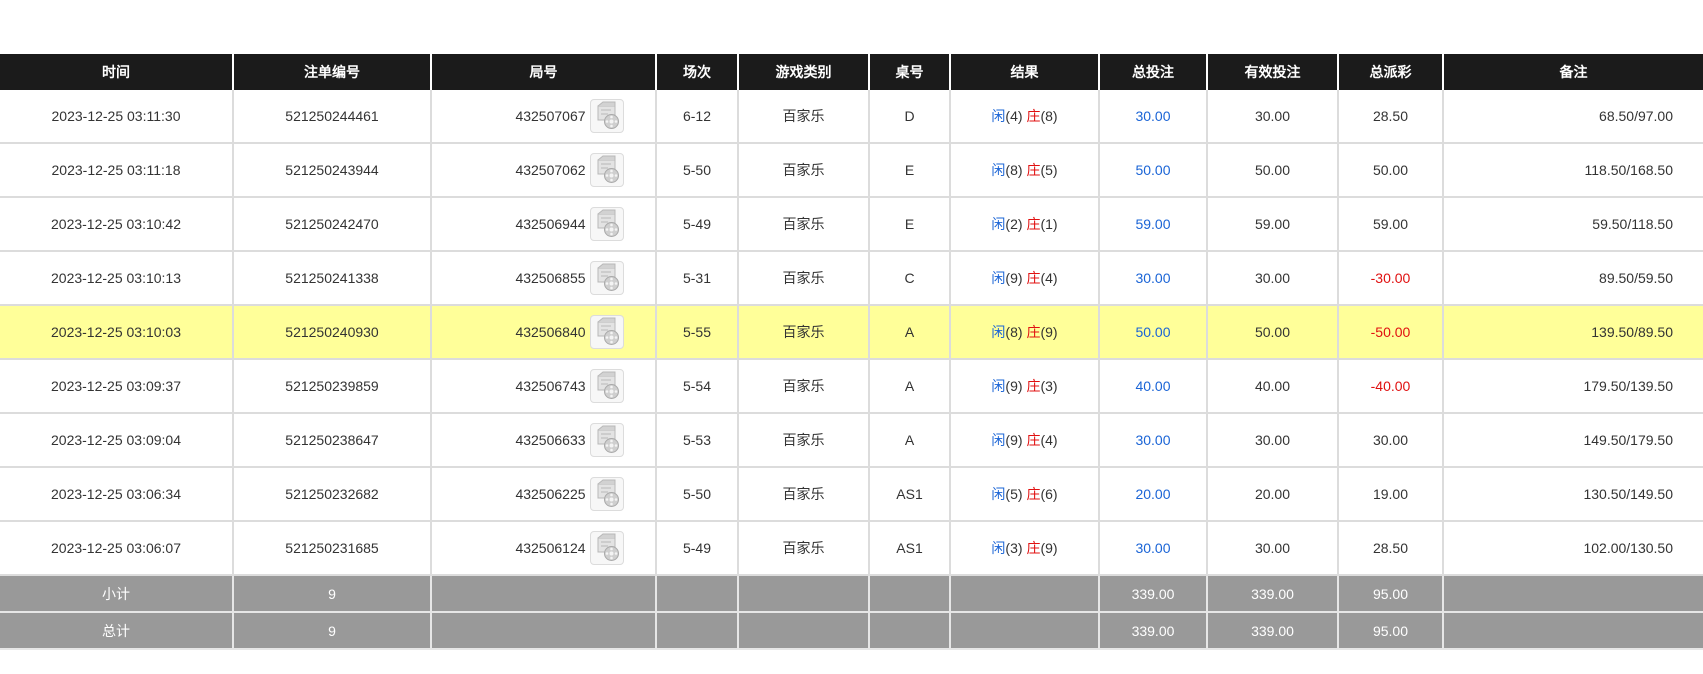  What do you see at coordinates (910, 72) in the screenshot?
I see `header-table-no: 桌号` at bounding box center [910, 72].